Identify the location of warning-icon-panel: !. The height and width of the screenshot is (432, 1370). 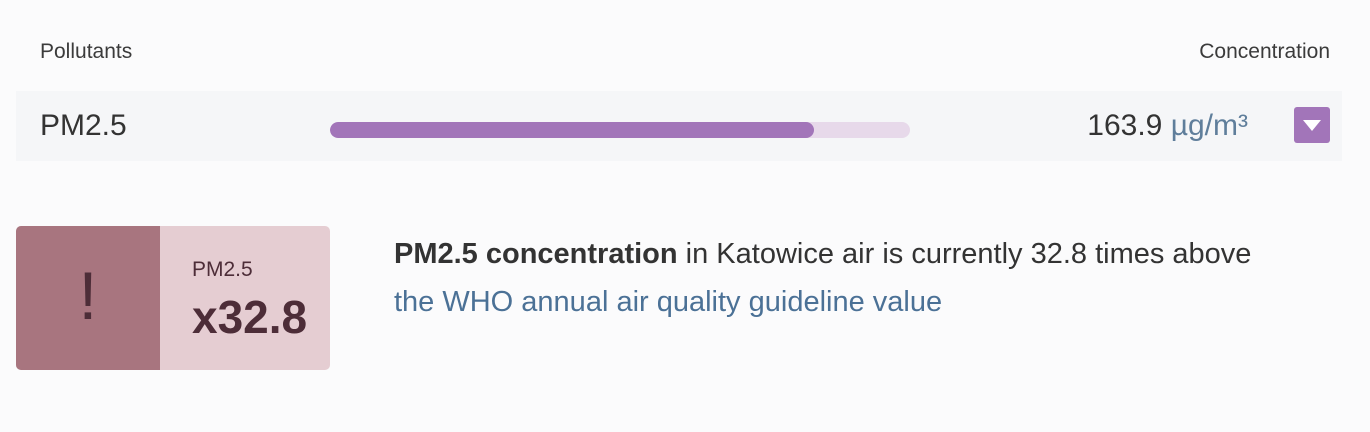
(88, 298).